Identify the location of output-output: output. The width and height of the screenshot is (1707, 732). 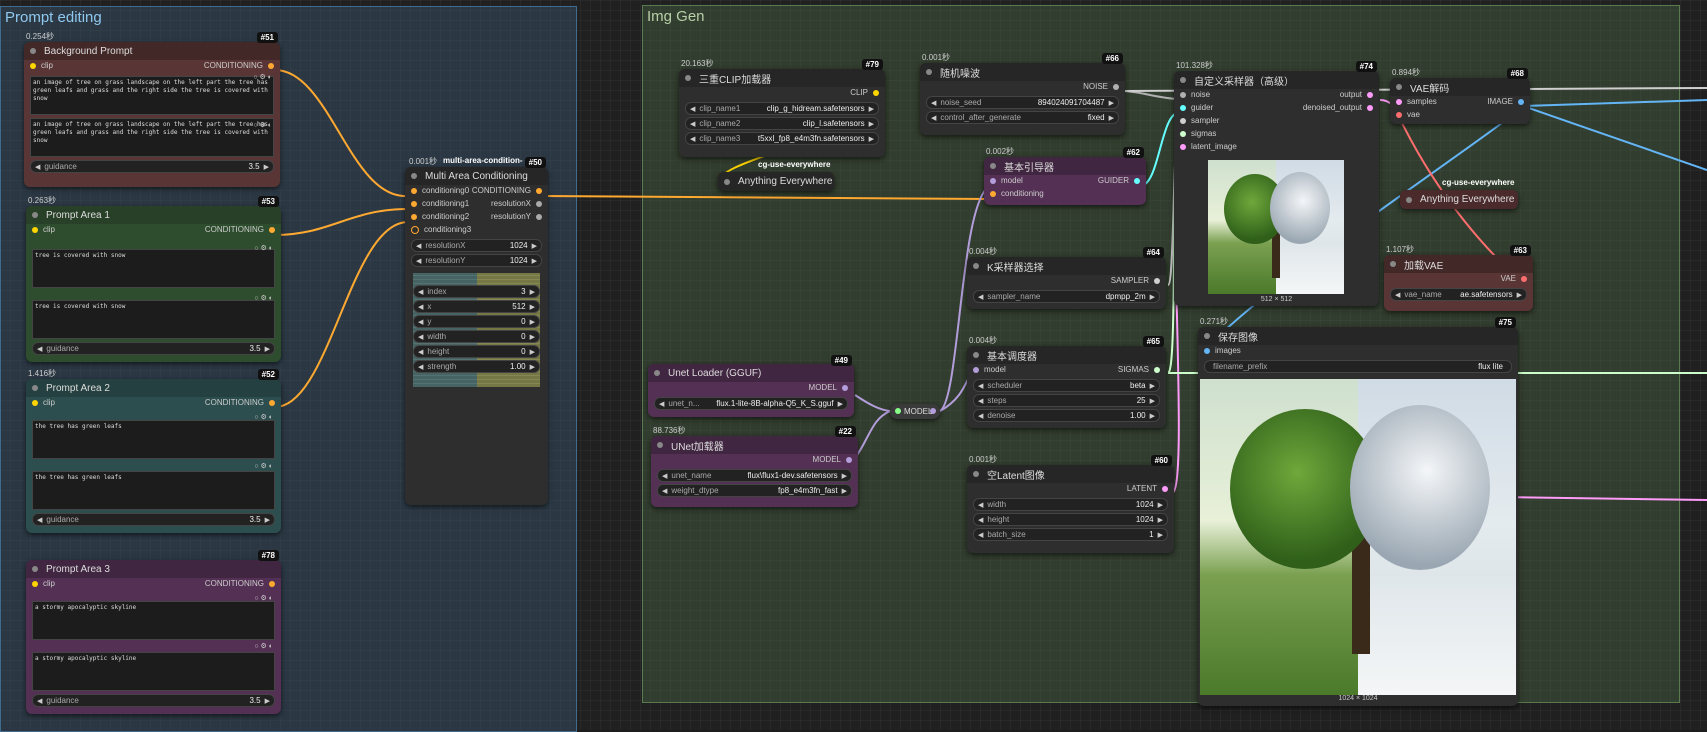
(1356, 94).